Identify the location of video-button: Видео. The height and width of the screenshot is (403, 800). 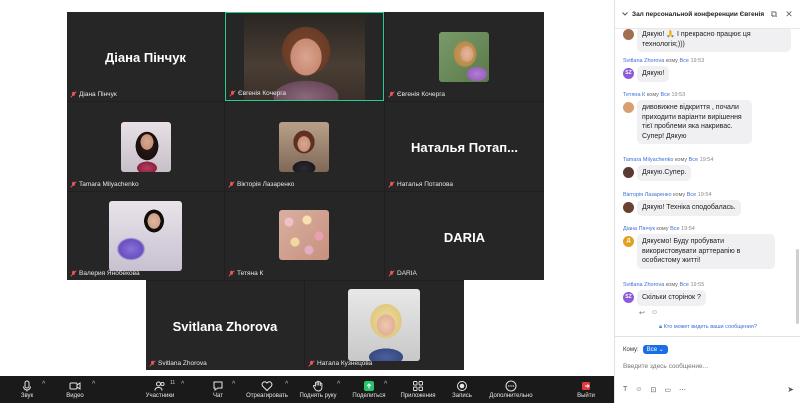
(75, 389).